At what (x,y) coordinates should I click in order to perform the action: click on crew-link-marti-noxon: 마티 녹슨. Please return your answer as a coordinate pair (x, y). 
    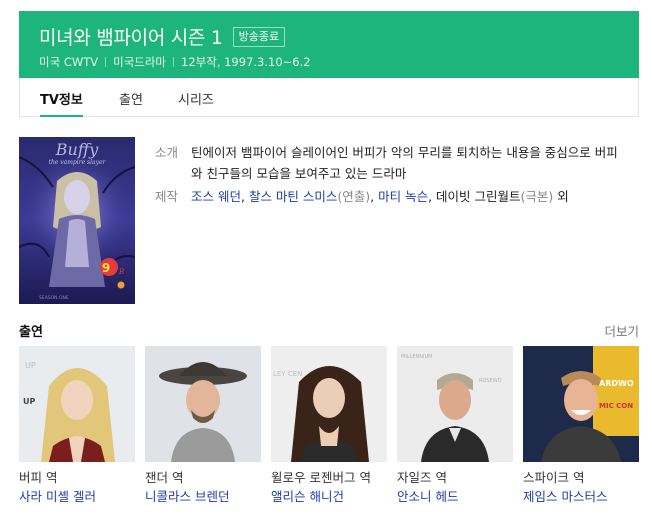
    Looking at the image, I should click on (403, 196).